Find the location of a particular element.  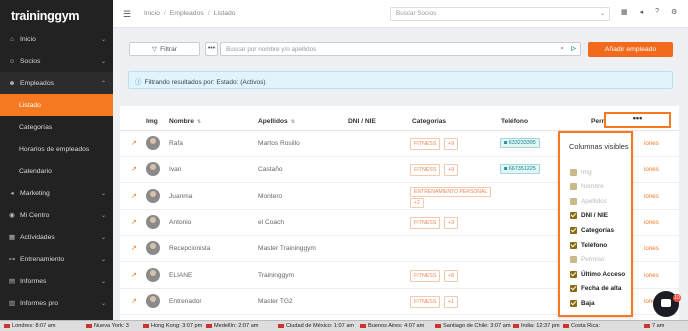

col-header-dni: DNI / NIE is located at coordinates (362, 121).